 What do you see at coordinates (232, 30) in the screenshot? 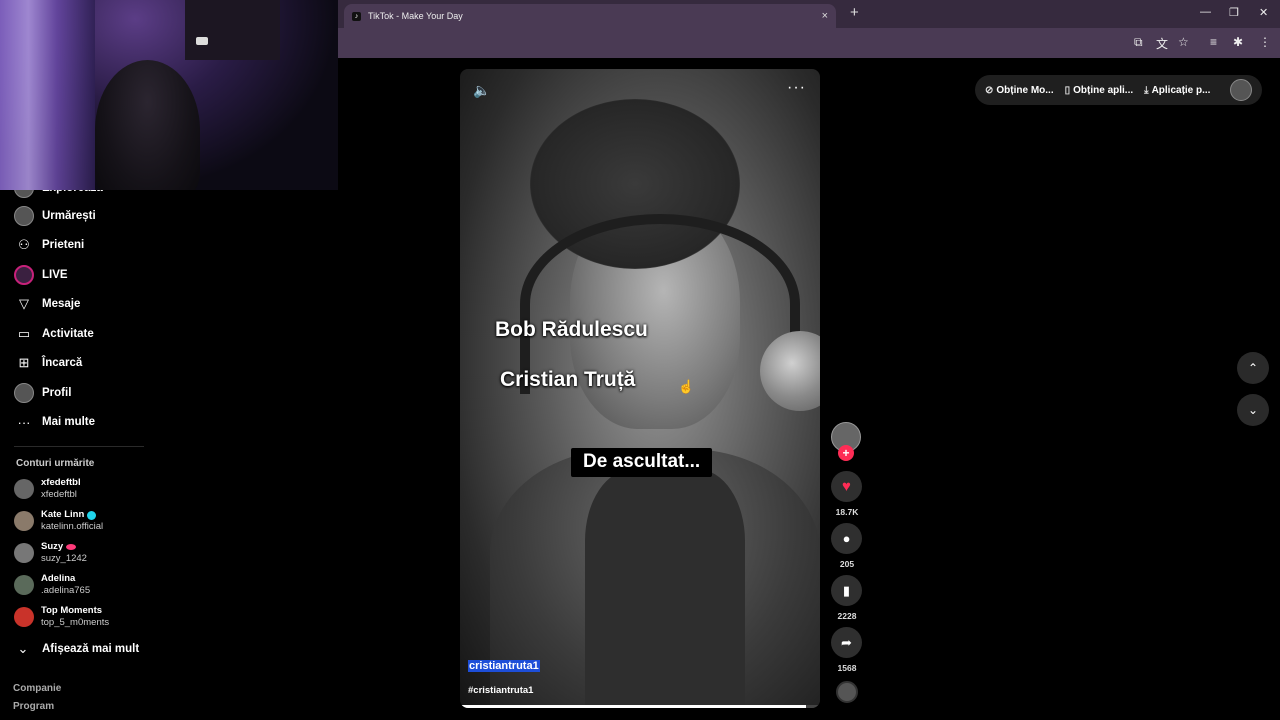
I see `webcam-background-frame` at bounding box center [232, 30].